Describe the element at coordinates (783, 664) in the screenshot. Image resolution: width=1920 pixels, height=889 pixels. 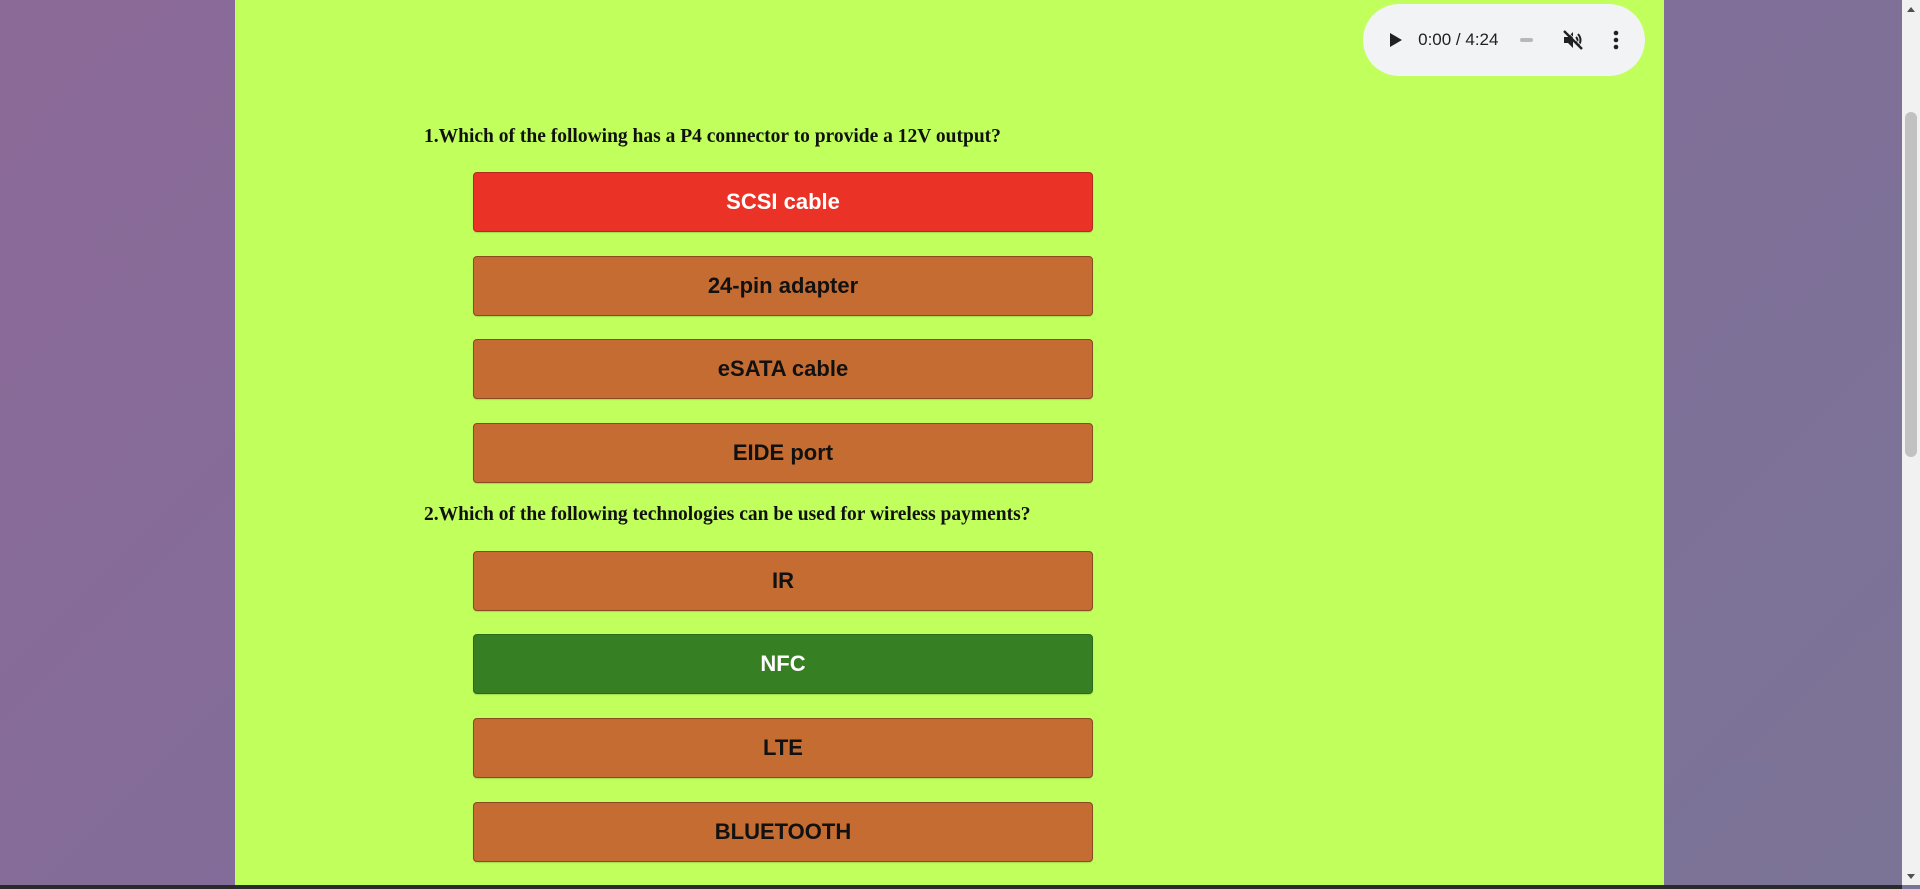
I see `q2-option-2: NFC` at that location.